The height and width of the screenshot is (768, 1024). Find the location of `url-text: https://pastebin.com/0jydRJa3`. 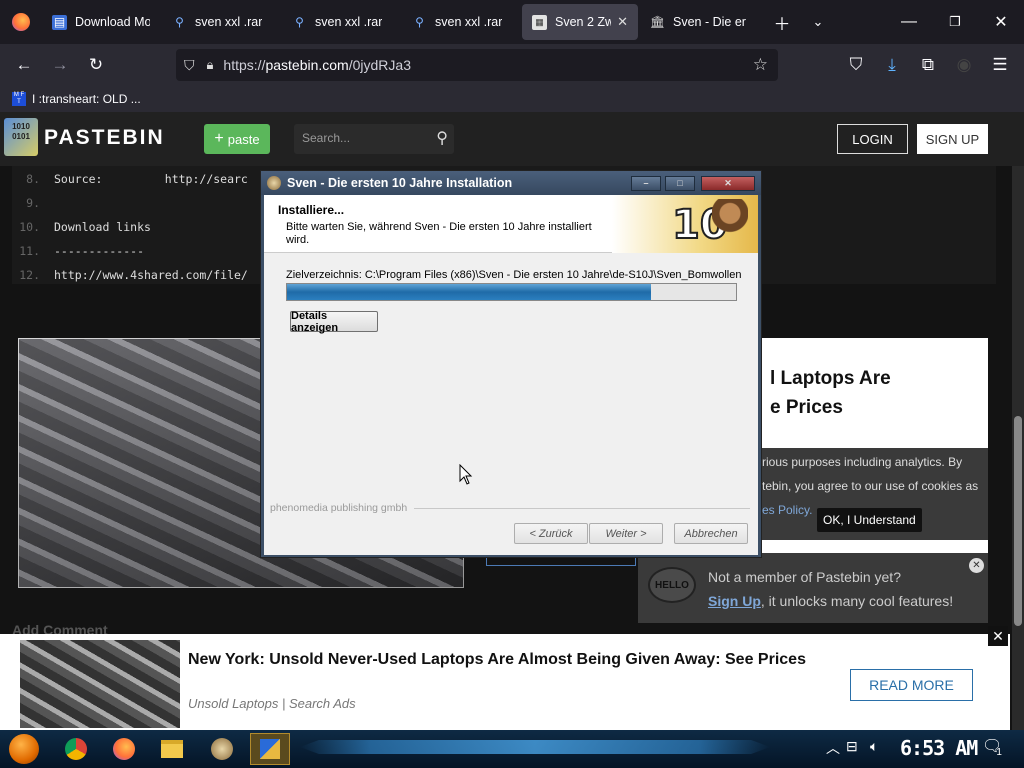

url-text: https://pastebin.com/0jydRJa3 is located at coordinates (317, 65).